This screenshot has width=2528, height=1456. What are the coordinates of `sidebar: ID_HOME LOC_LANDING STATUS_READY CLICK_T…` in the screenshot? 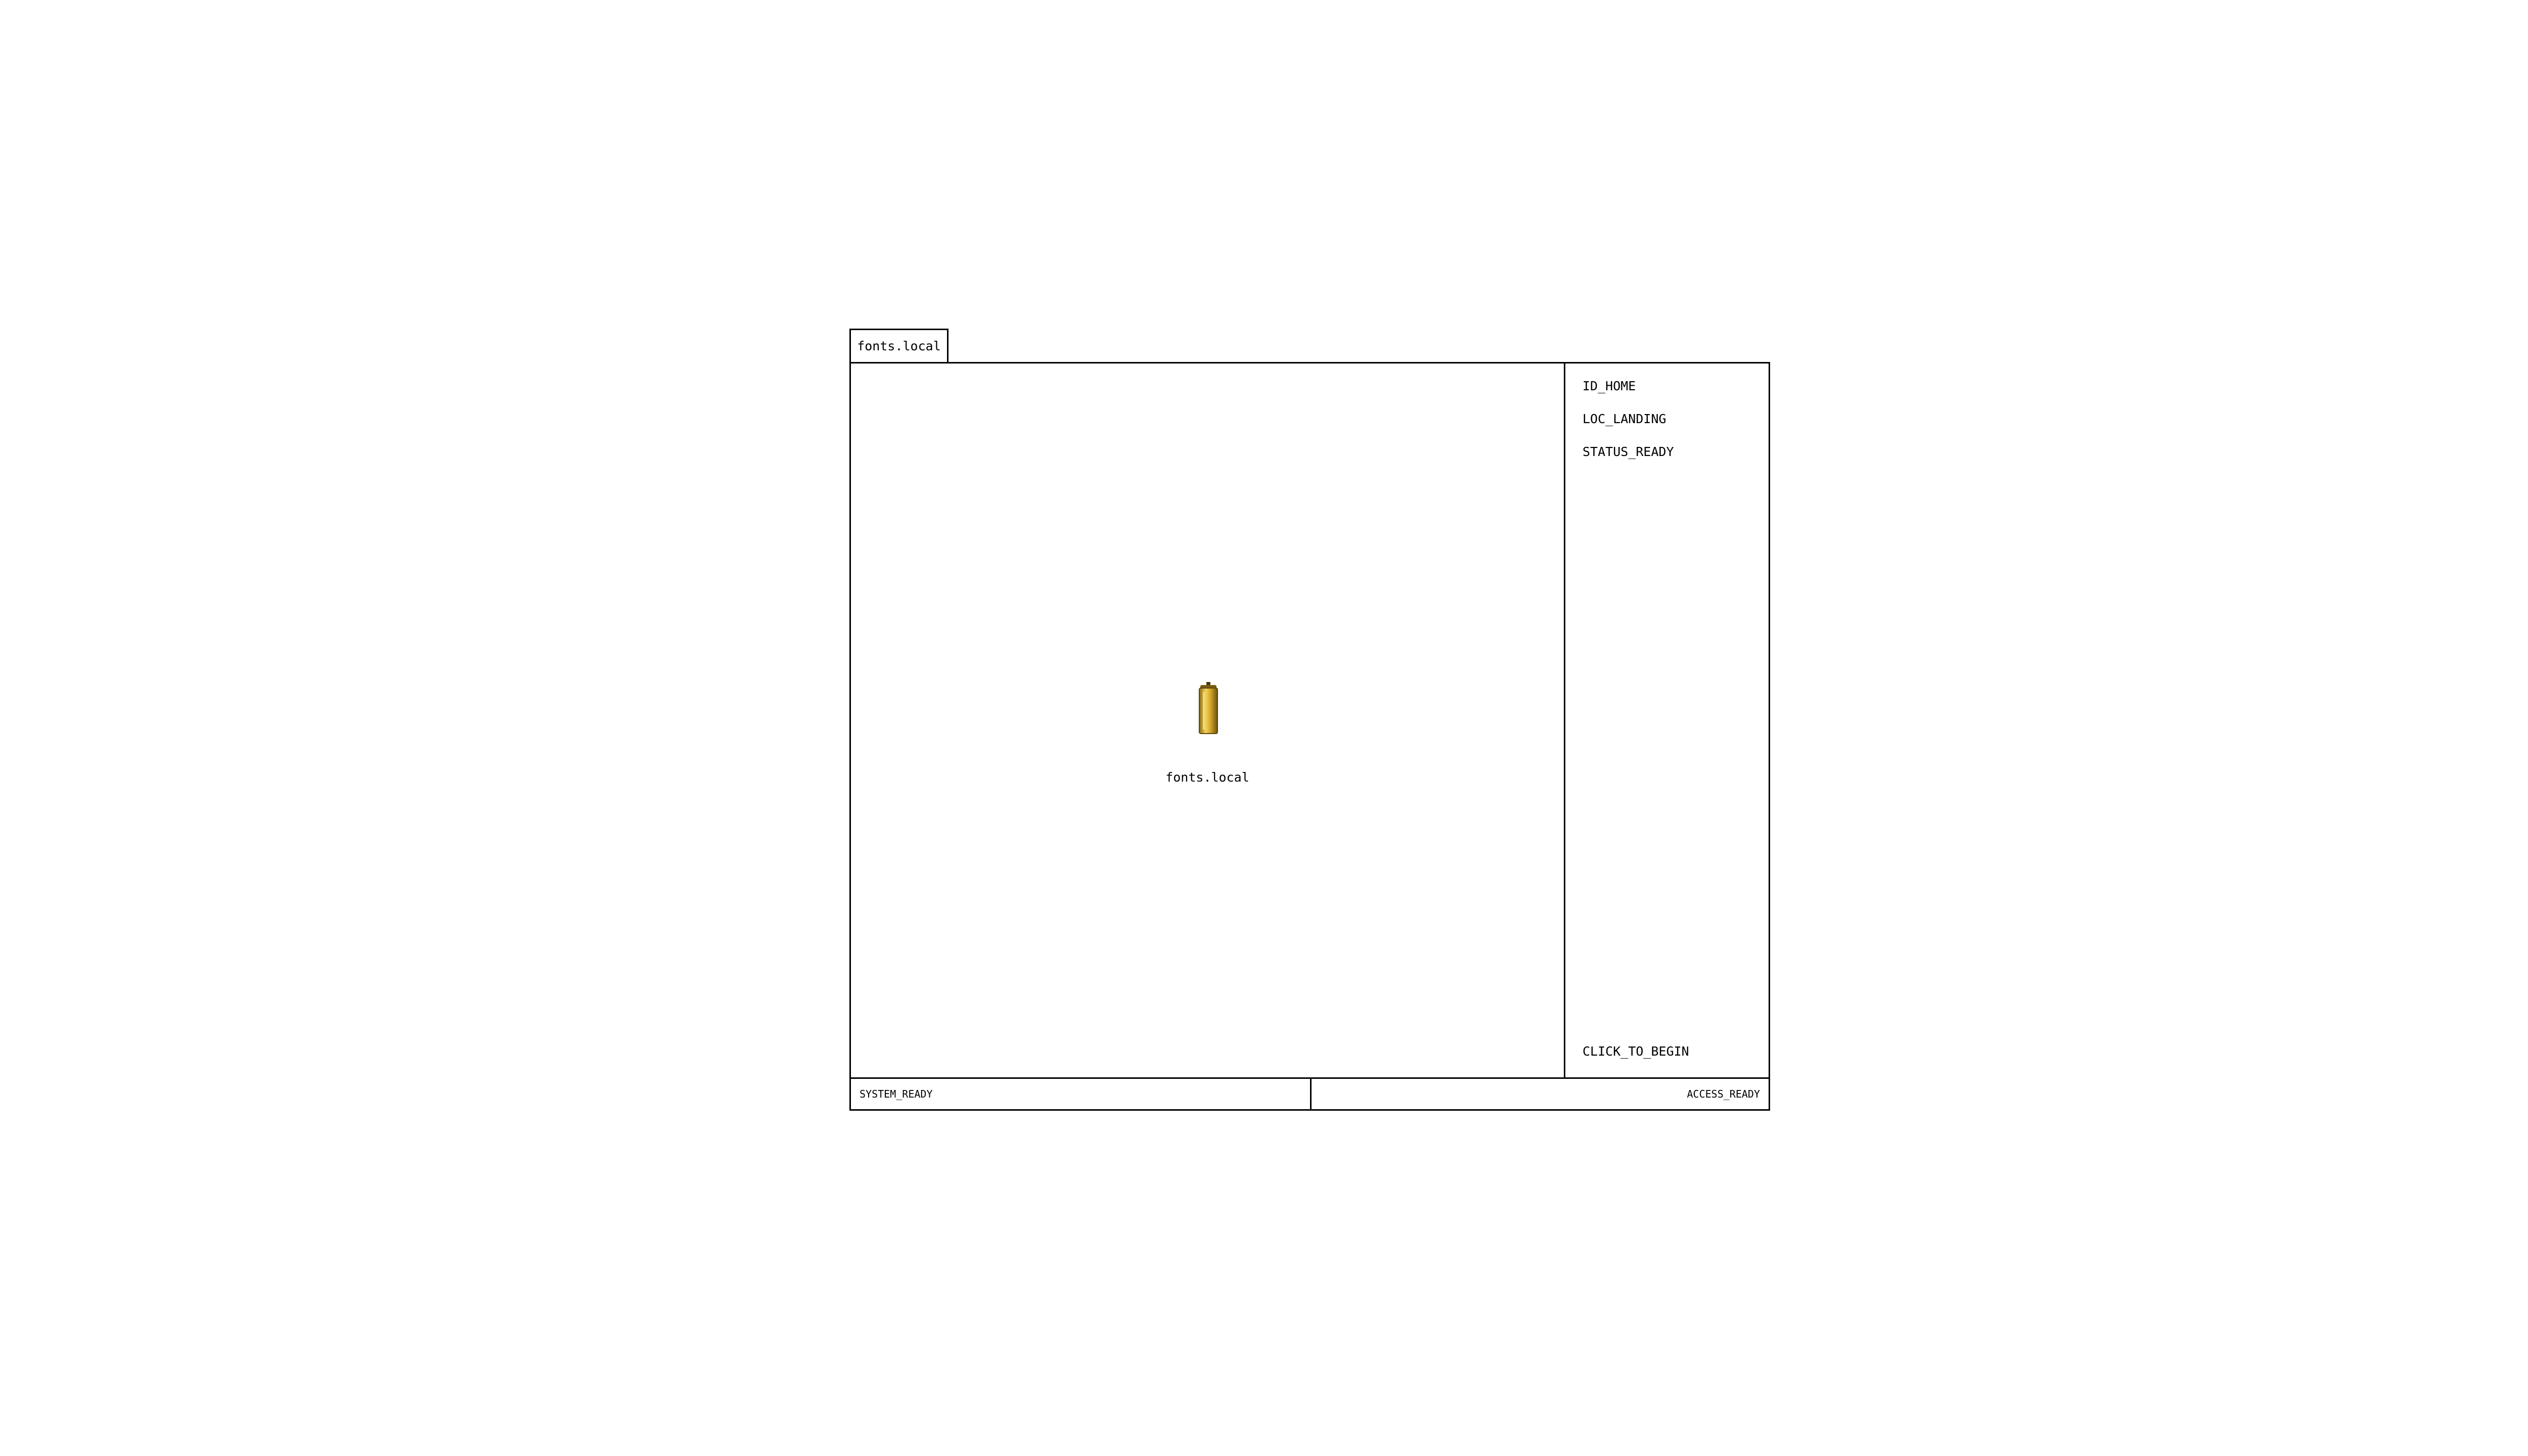 It's located at (1667, 720).